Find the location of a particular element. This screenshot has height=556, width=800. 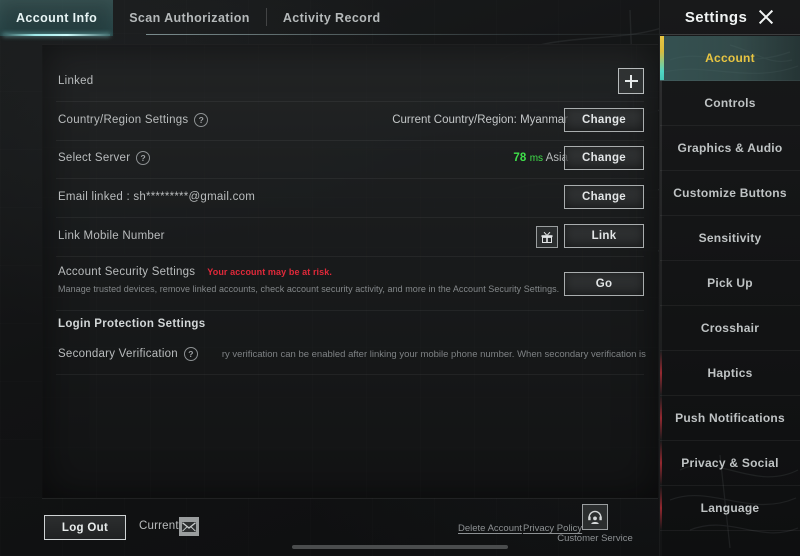

email-linked-label: Email linked : sh*********@gmail.com is located at coordinates (157, 197).